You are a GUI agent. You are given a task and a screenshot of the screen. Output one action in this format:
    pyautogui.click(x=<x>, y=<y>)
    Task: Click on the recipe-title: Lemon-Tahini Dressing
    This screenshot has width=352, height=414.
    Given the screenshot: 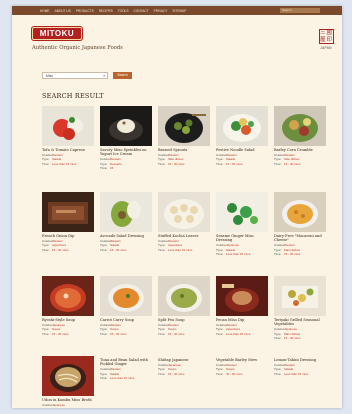 What is the action you would take?
    pyautogui.click(x=300, y=360)
    